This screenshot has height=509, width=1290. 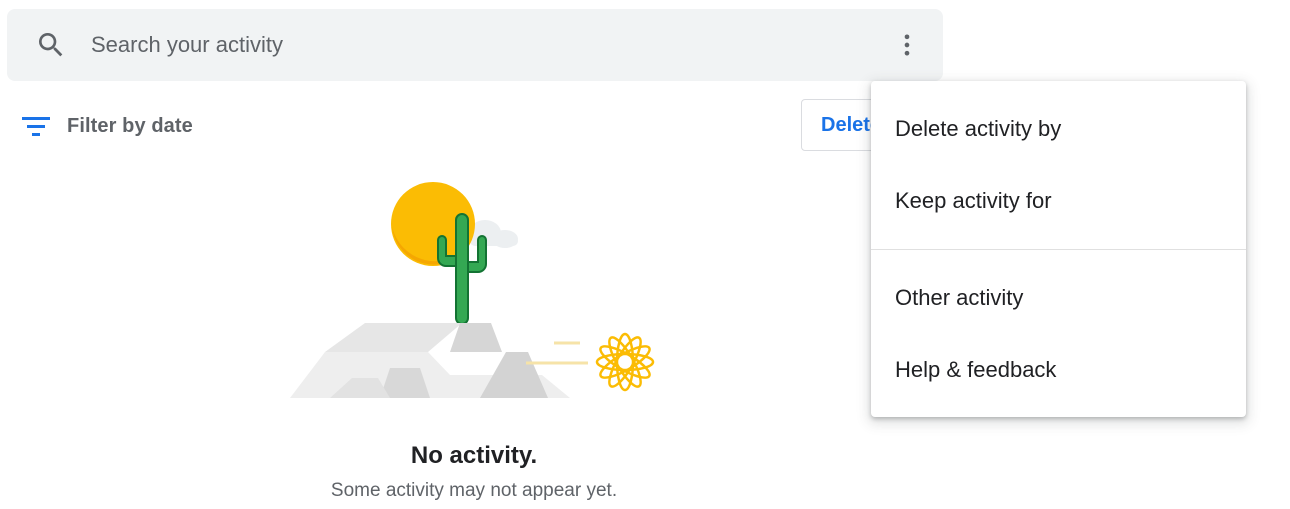 What do you see at coordinates (959, 297) in the screenshot?
I see `menu-item-label: Other activity` at bounding box center [959, 297].